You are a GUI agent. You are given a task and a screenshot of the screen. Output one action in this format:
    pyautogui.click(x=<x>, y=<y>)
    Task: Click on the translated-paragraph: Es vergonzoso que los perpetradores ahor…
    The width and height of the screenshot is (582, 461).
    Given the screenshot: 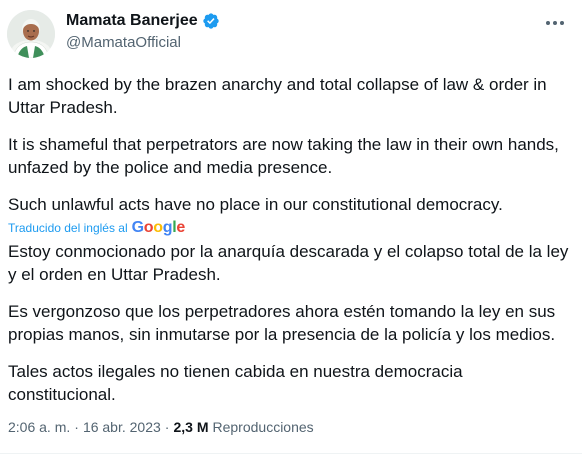 What is the action you would take?
    pyautogui.click(x=282, y=323)
    